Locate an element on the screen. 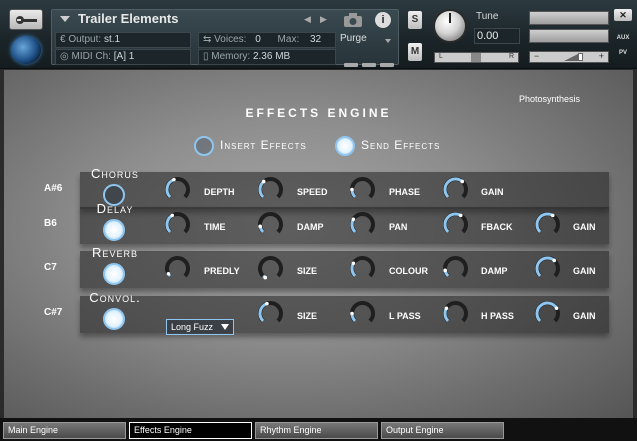 The image size is (637, 441). tune-knob is located at coordinates (450, 26).